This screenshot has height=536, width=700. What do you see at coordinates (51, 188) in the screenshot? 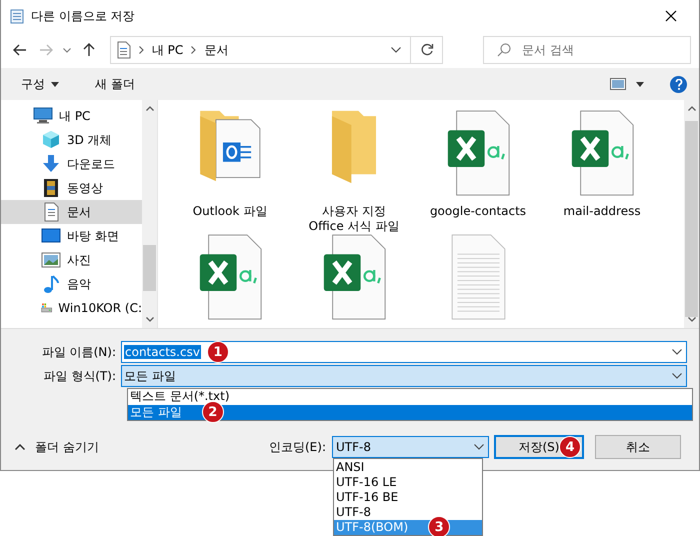
I see `film-icon` at bounding box center [51, 188].